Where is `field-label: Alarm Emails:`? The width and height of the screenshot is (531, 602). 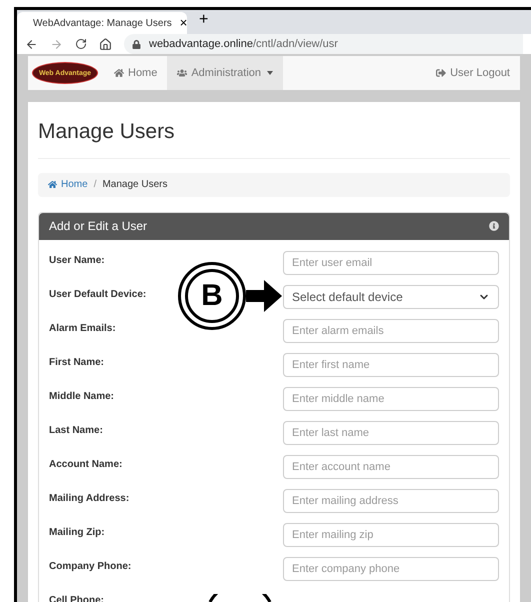 field-label: Alarm Emails: is located at coordinates (82, 329).